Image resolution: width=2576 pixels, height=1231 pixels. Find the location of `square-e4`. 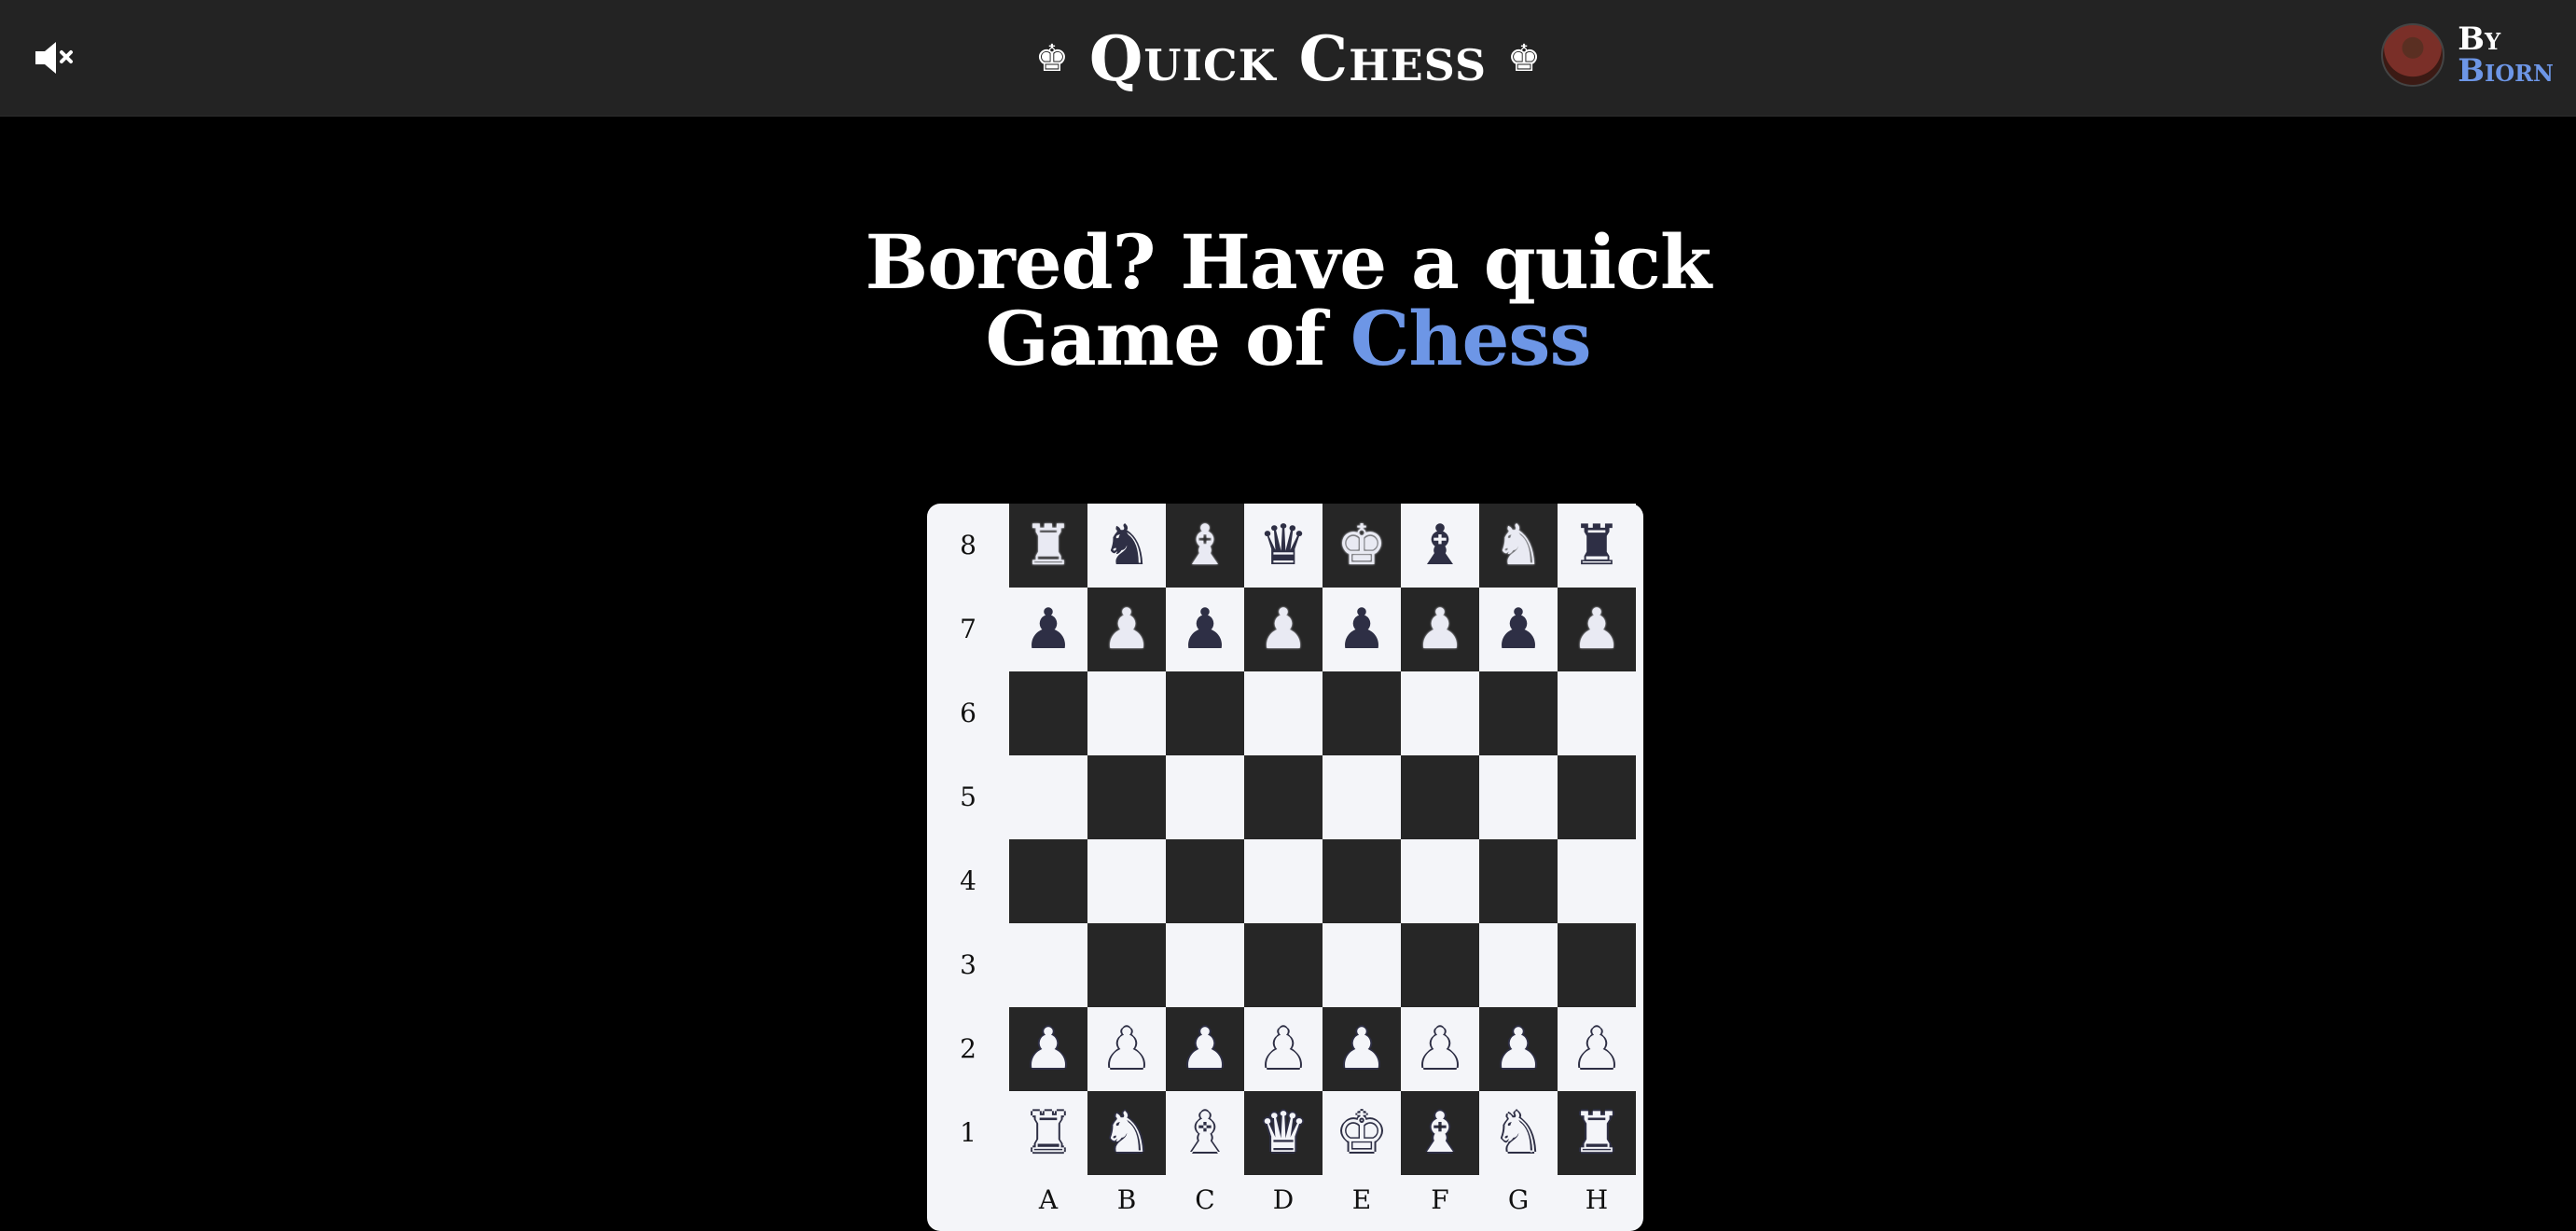

square-e4 is located at coordinates (1362, 881).